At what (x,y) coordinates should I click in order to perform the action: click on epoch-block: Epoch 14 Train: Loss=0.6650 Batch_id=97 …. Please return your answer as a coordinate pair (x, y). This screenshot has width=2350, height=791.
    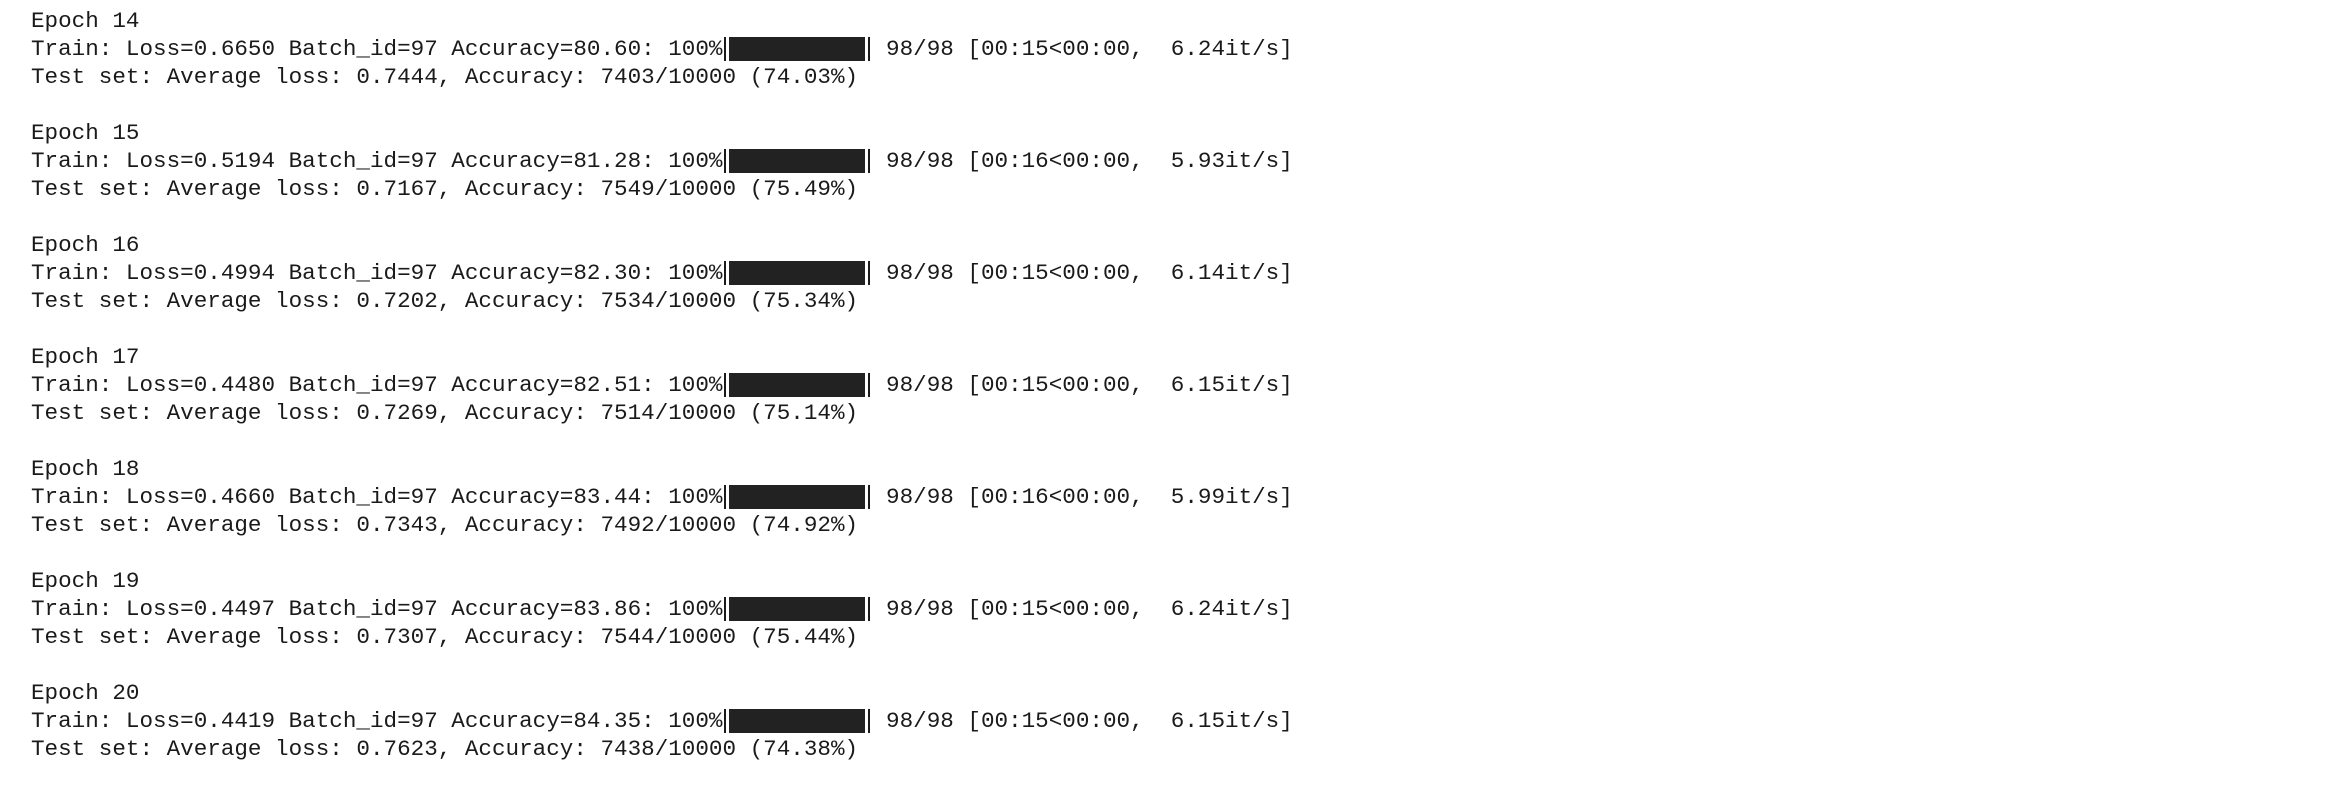
    Looking at the image, I should click on (662, 49).